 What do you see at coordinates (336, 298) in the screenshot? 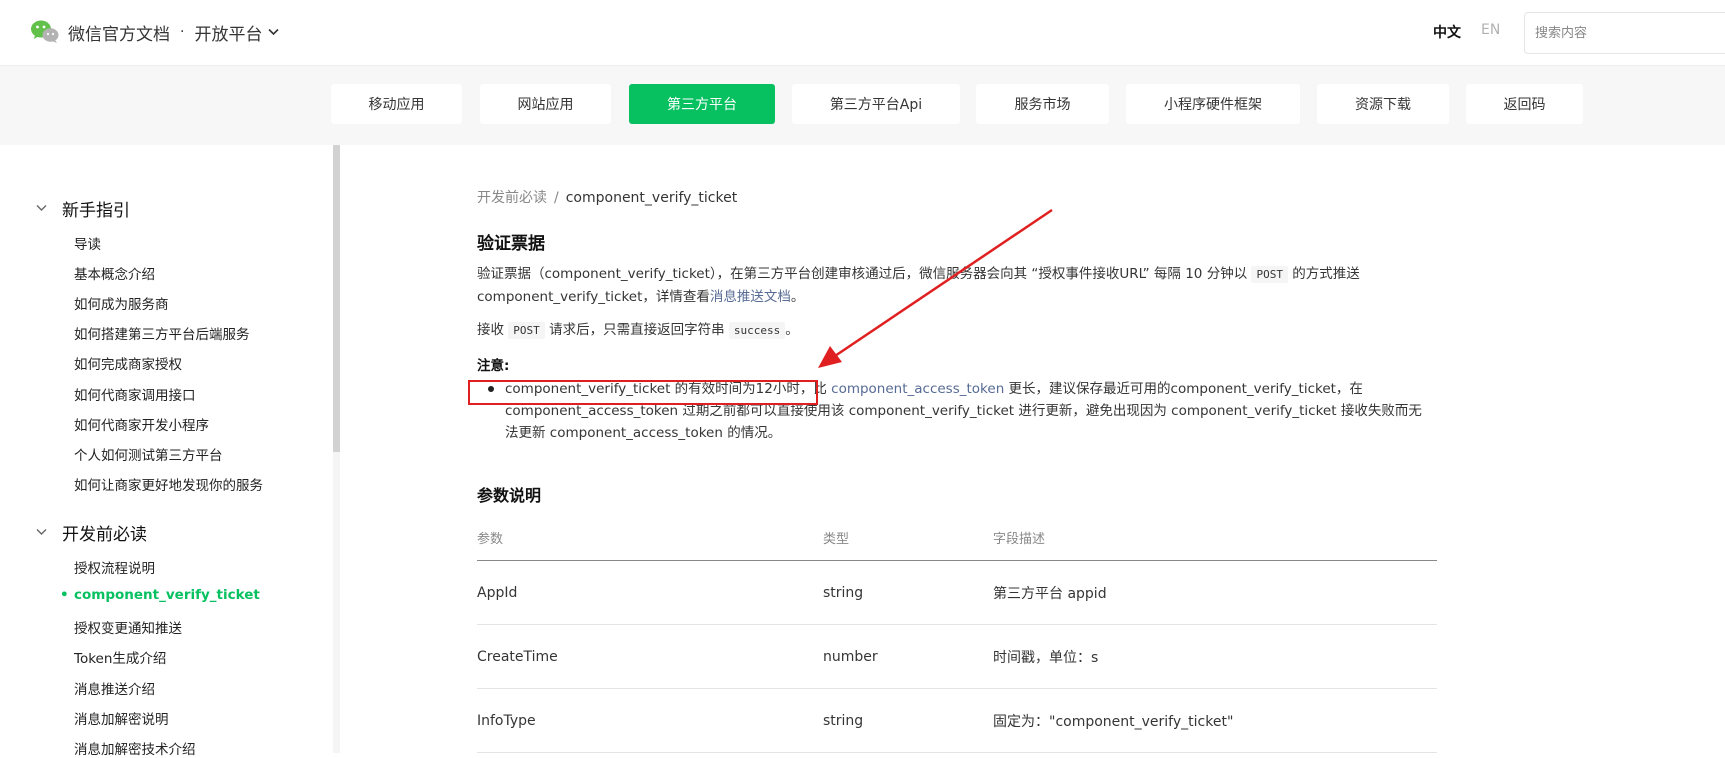
I see `sidebar-scrollbar-thumb` at bounding box center [336, 298].